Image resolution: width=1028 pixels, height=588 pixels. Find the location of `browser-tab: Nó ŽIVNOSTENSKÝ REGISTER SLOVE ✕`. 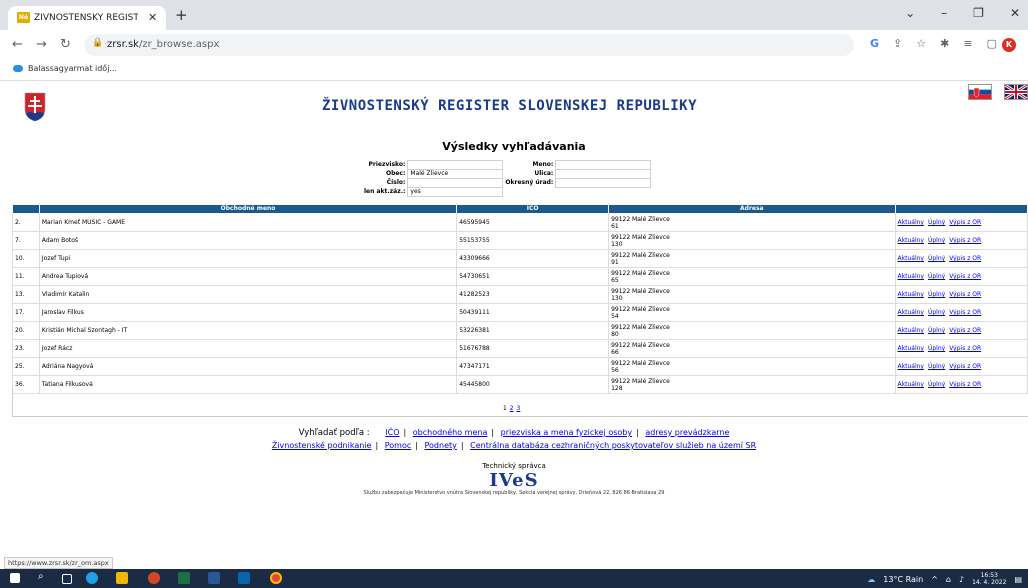

browser-tab: Nó ŽIVNOSTENSKÝ REGISTER SLOVE ✕ is located at coordinates (87, 18).